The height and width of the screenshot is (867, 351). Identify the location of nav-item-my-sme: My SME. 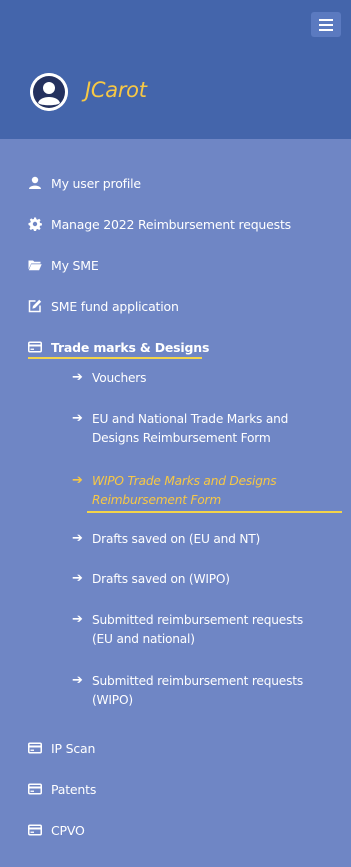
(63, 265).